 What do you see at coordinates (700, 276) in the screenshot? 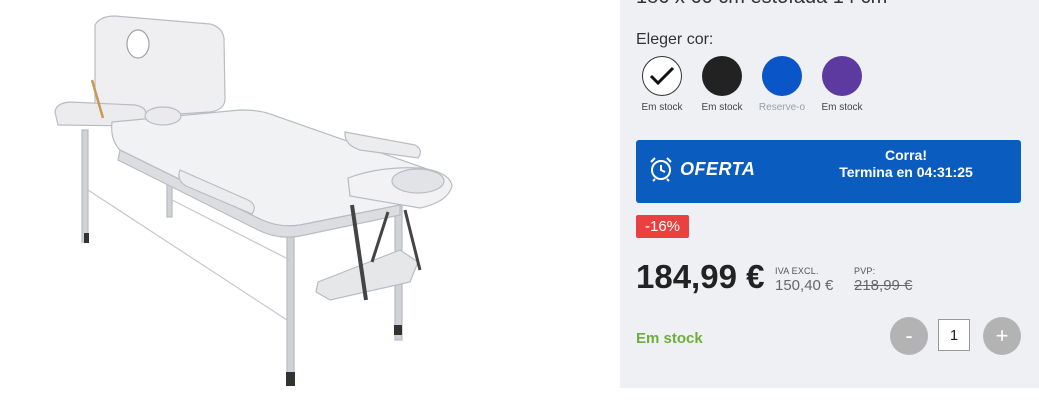
I see `current-price: 184,99 €` at bounding box center [700, 276].